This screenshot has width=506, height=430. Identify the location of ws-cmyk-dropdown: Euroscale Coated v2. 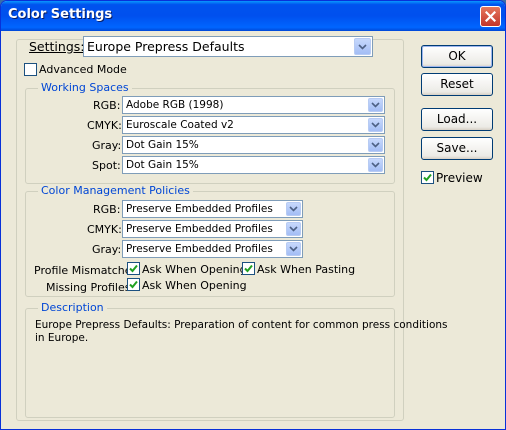
(253, 125).